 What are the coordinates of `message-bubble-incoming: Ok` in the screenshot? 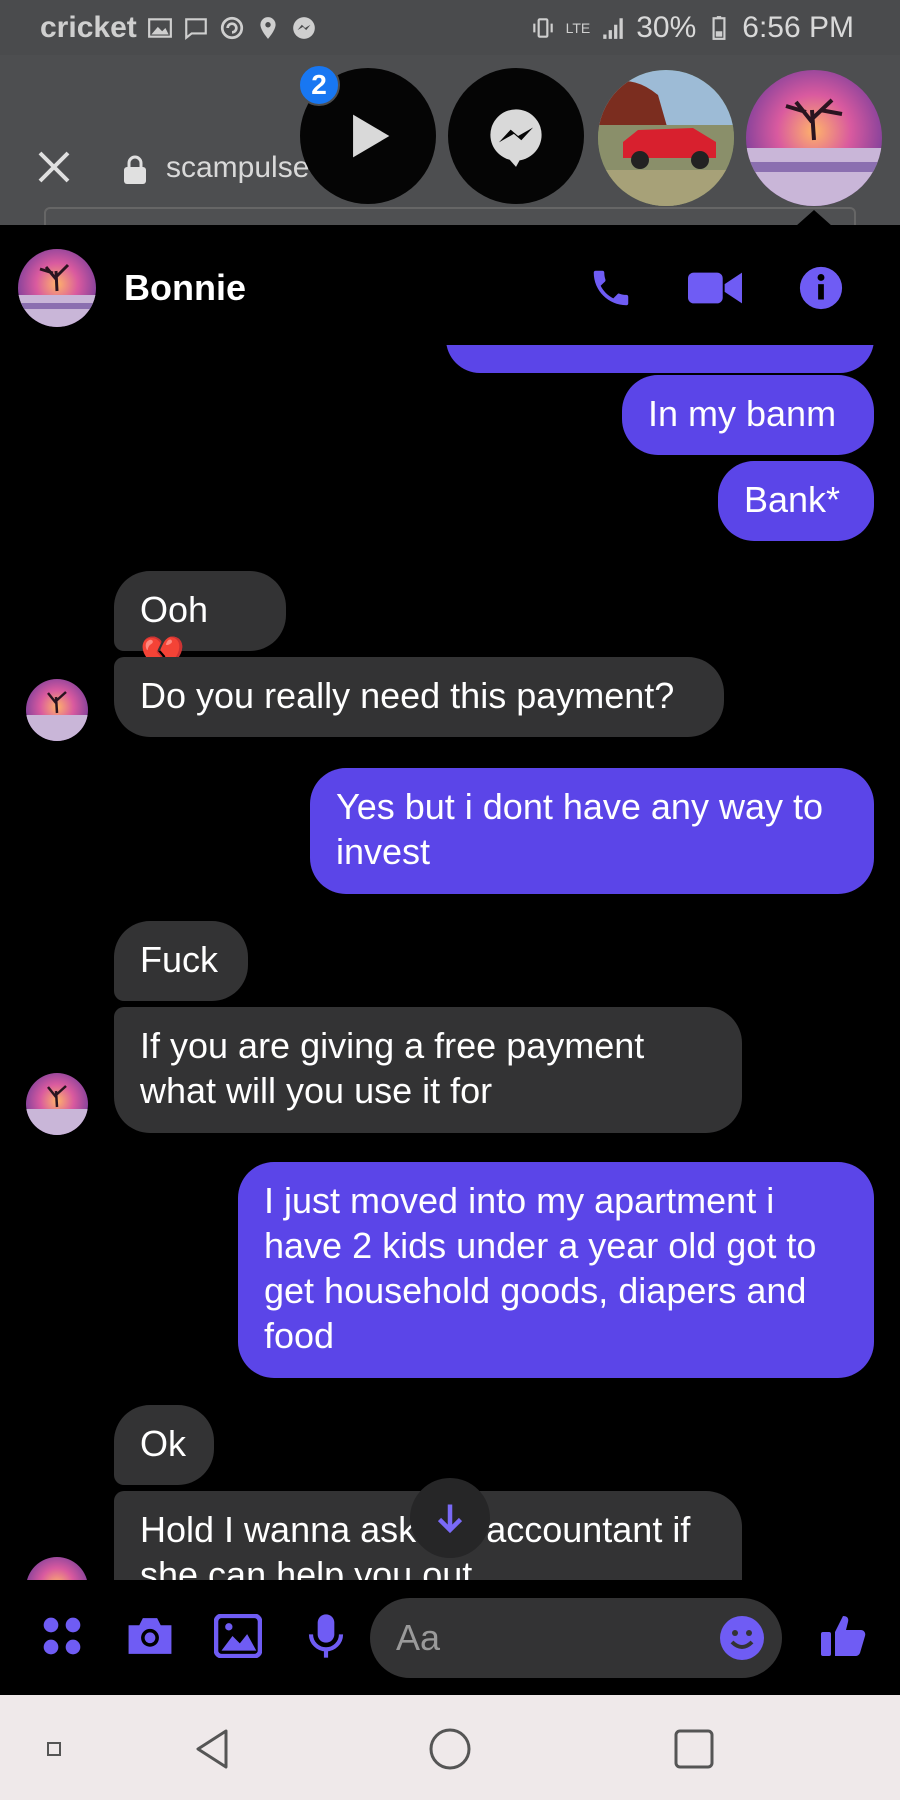 It's located at (164, 1445).